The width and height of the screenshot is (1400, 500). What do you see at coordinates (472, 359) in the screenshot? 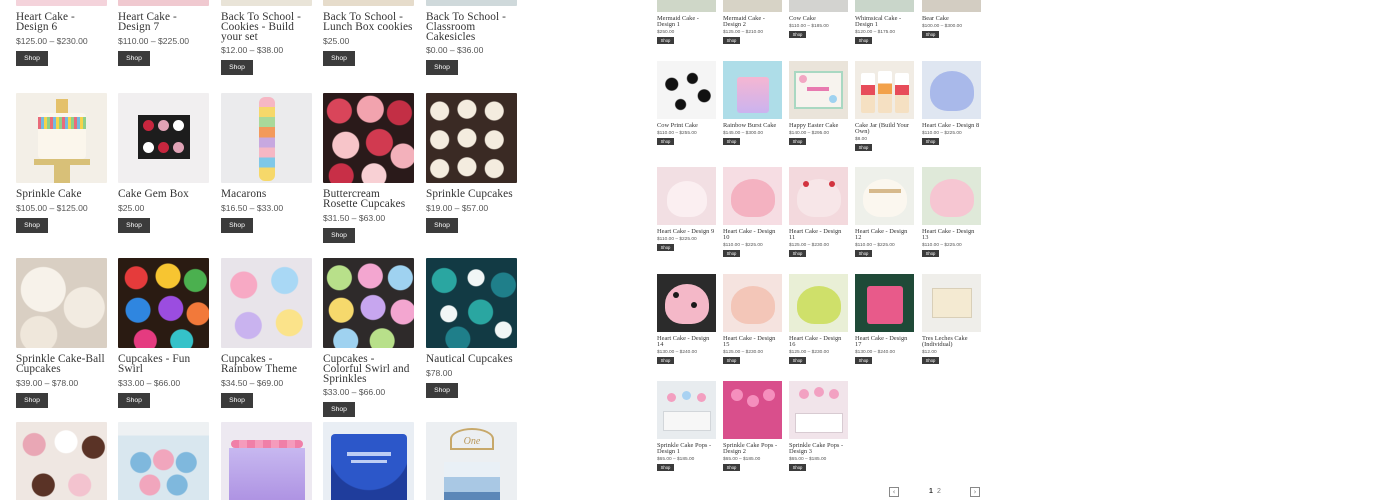
I see `product-title: Nautical Cupcakes` at bounding box center [472, 359].